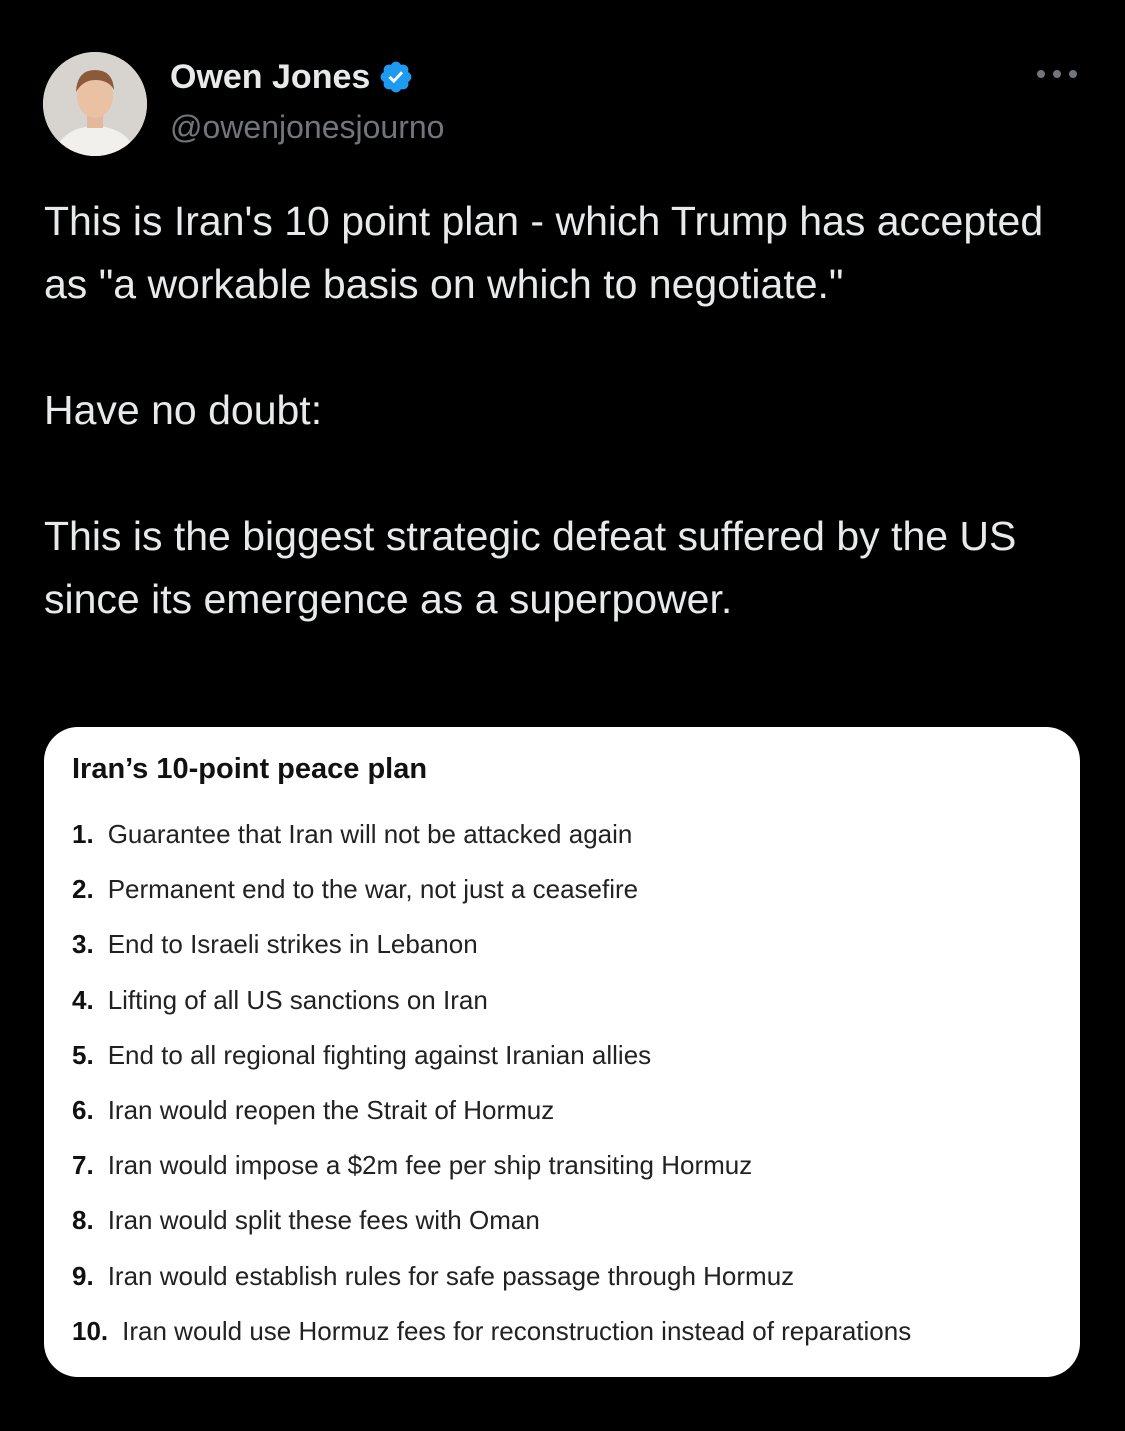 The image size is (1125, 1431). I want to click on post-paragraph: Have no doubt:, so click(183, 410).